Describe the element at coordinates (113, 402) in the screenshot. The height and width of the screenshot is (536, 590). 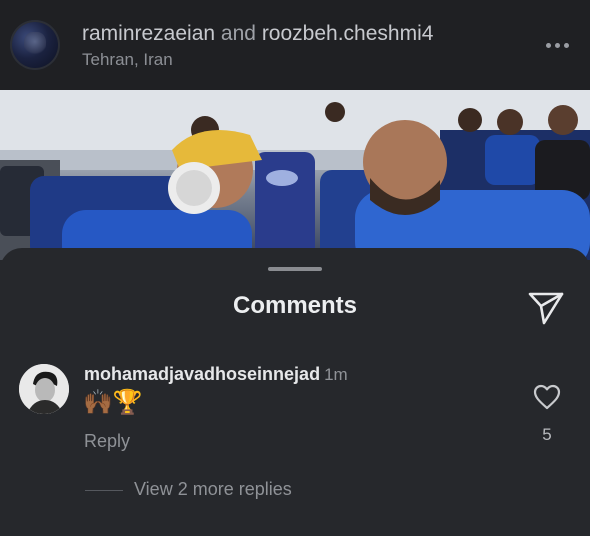
I see `comment-text: 🙌🏾🏆` at that location.